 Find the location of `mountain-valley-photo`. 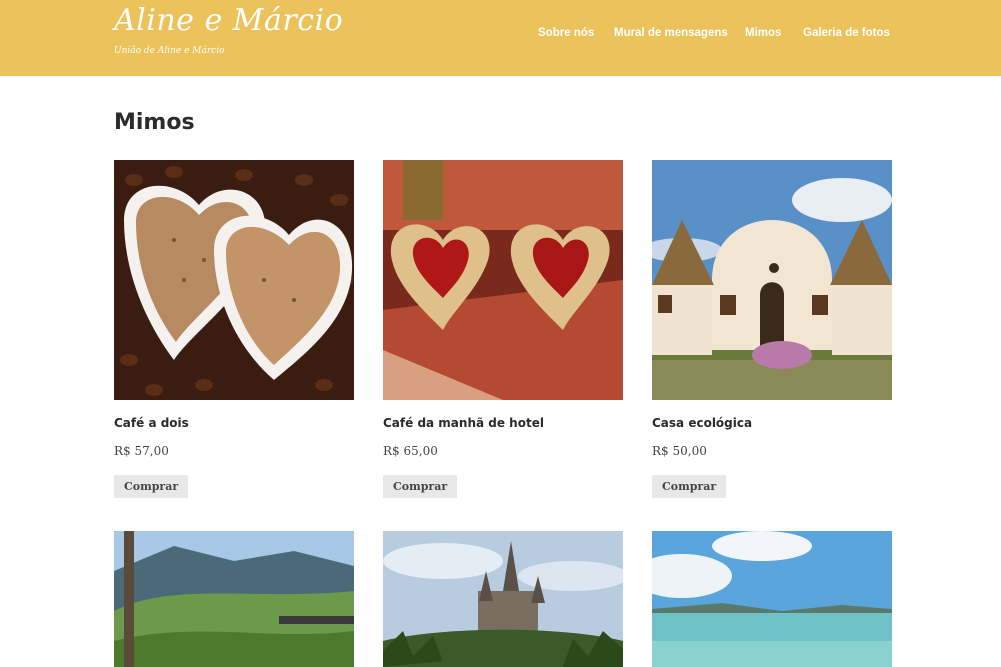

mountain-valley-photo is located at coordinates (234, 599).